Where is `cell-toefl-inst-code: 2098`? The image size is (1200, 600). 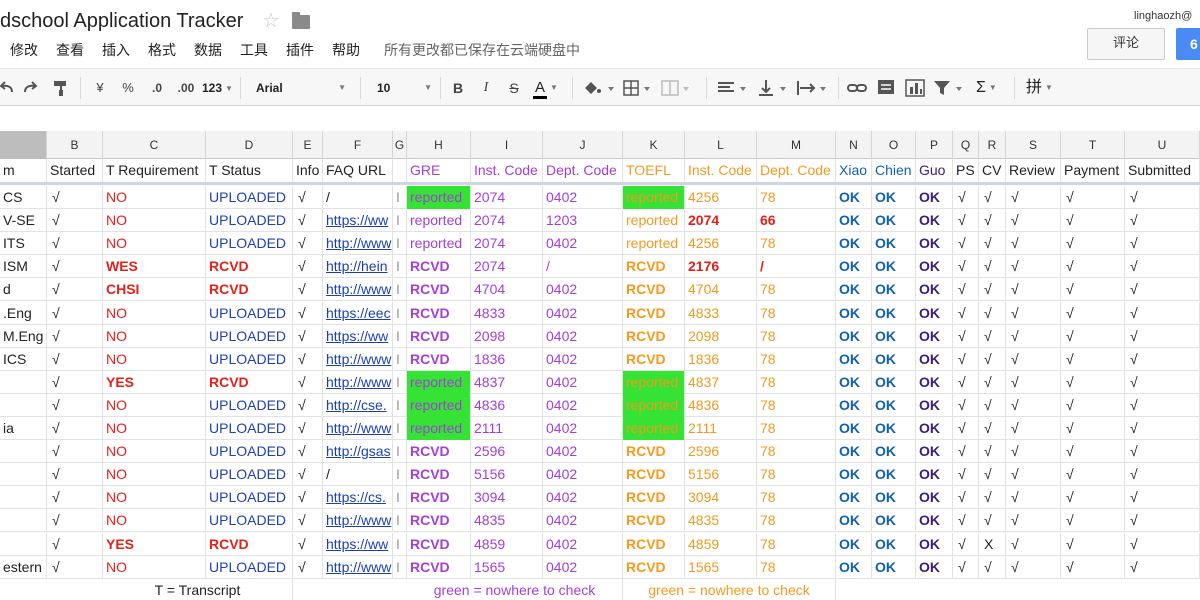
cell-toefl-inst-code: 2098 is located at coordinates (721, 336).